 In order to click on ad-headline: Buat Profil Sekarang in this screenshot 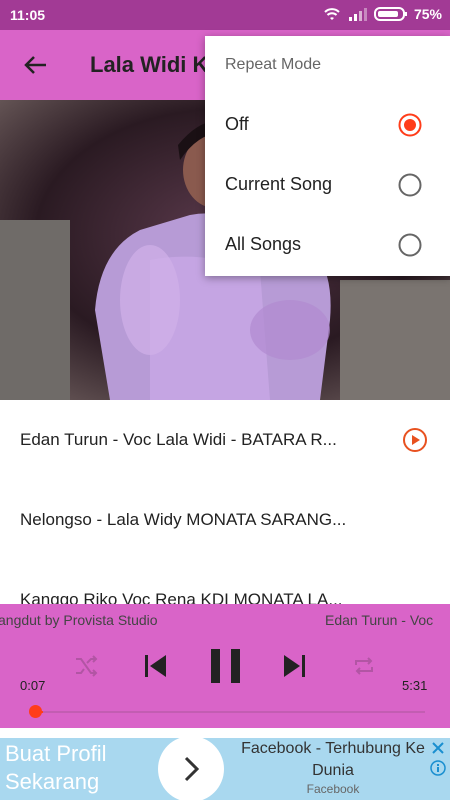, I will do `click(56, 767)`.